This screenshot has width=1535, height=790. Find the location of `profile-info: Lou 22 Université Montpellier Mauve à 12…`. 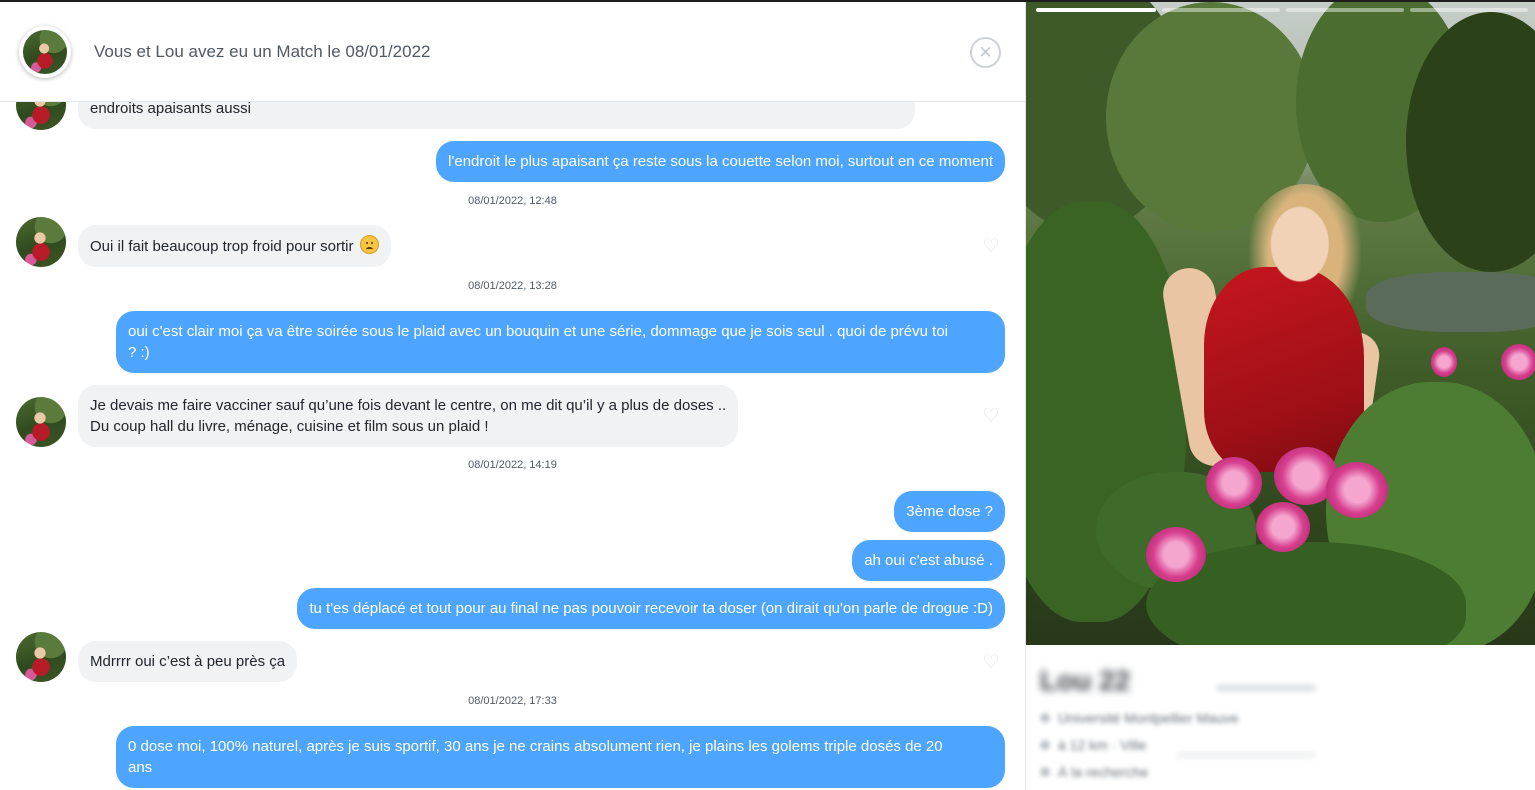

profile-info: Lou 22 Université Montpellier Mauve à 12… is located at coordinates (1280, 717).